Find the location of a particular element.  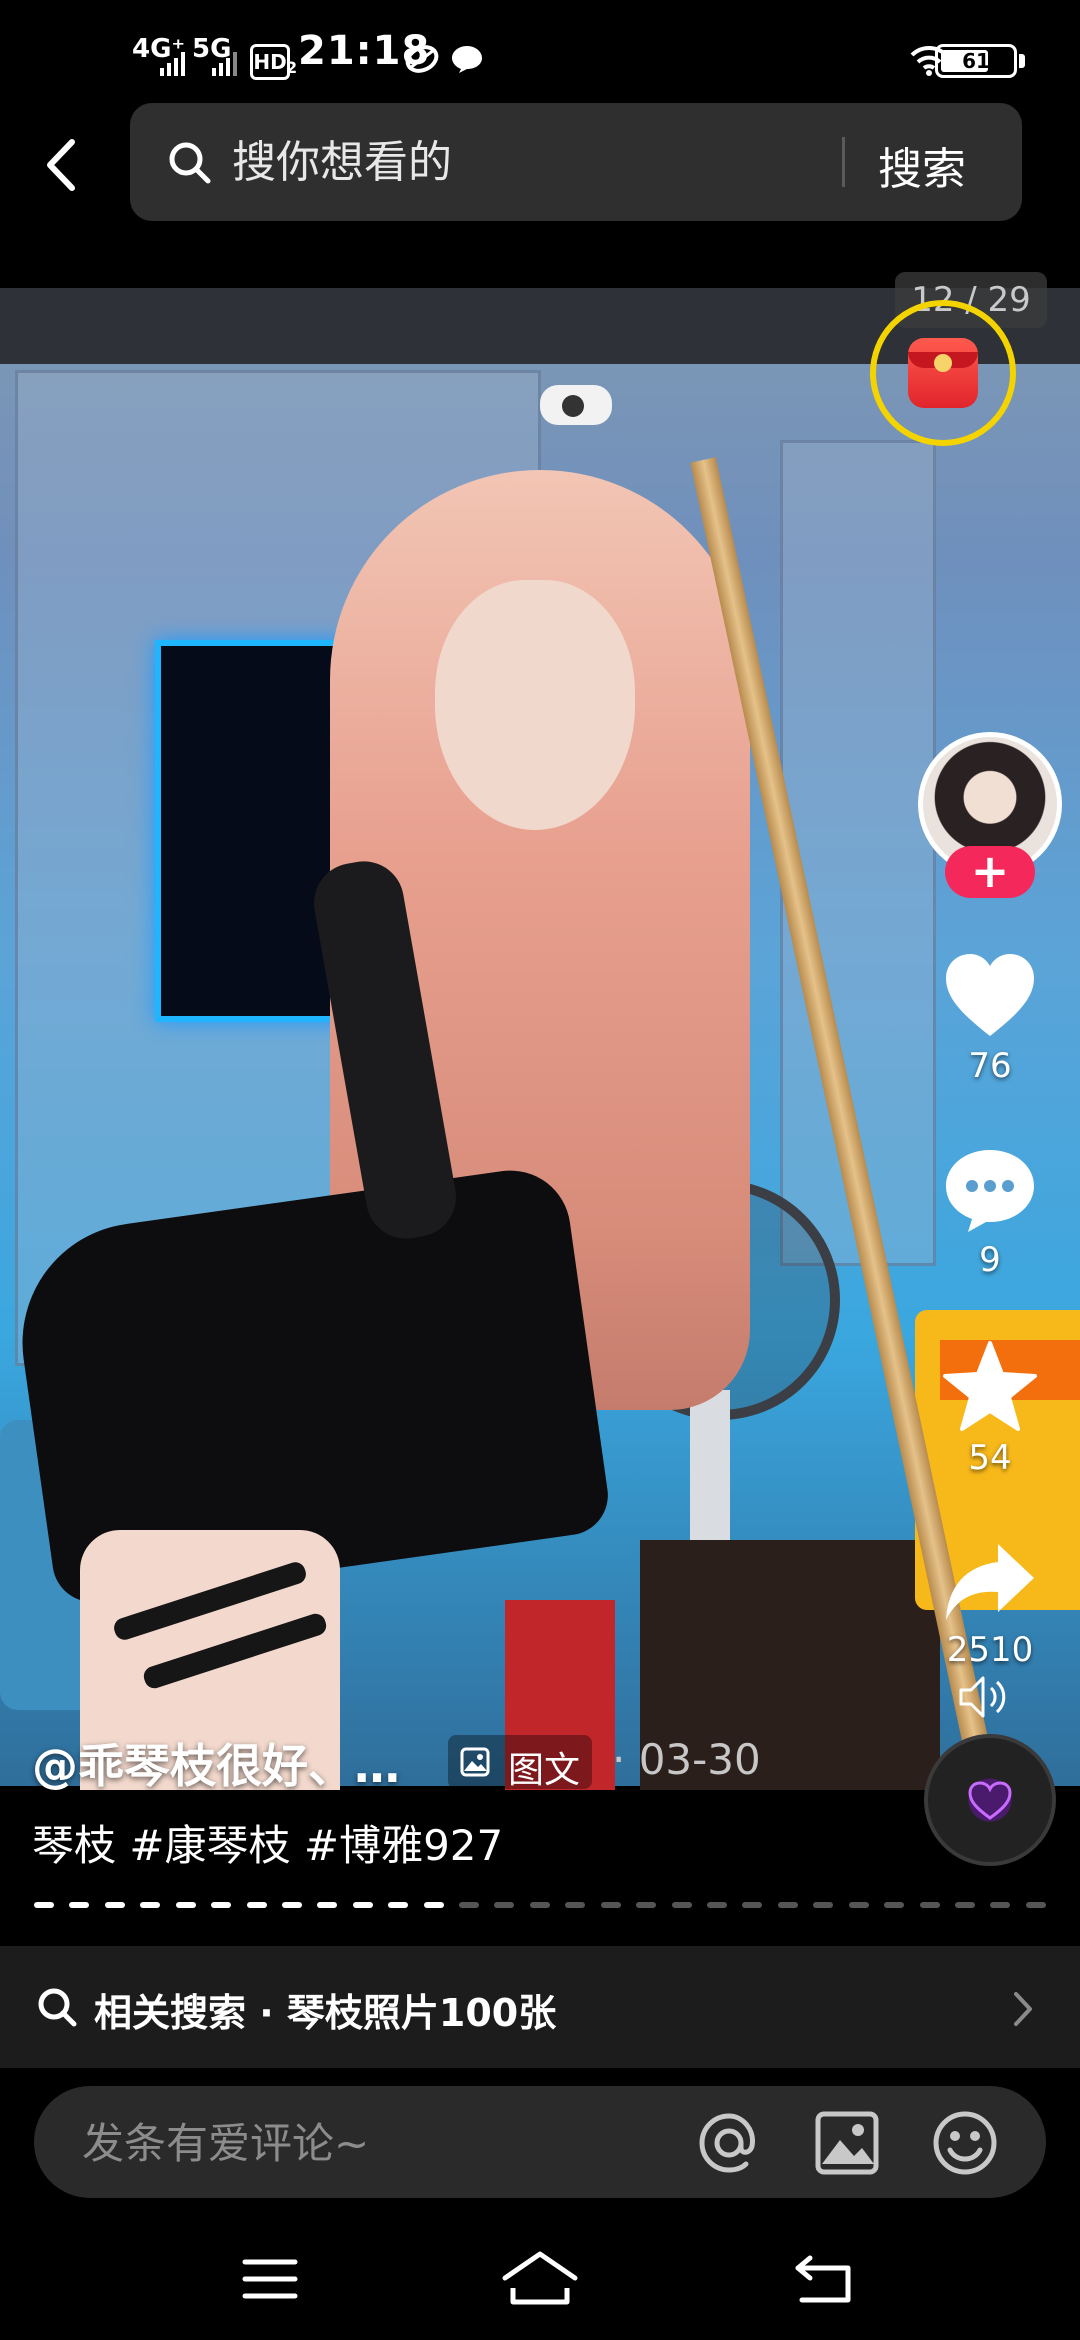

related-search-label: 相关搜索 · 琴枝照片100张 is located at coordinates (325, 2013).